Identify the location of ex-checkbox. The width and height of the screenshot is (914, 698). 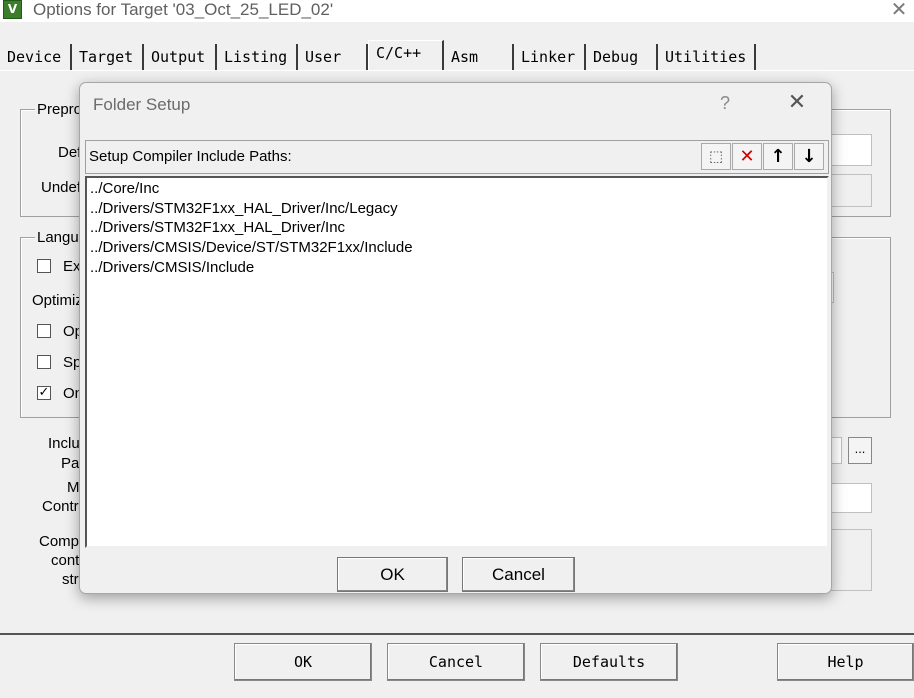
(44, 266).